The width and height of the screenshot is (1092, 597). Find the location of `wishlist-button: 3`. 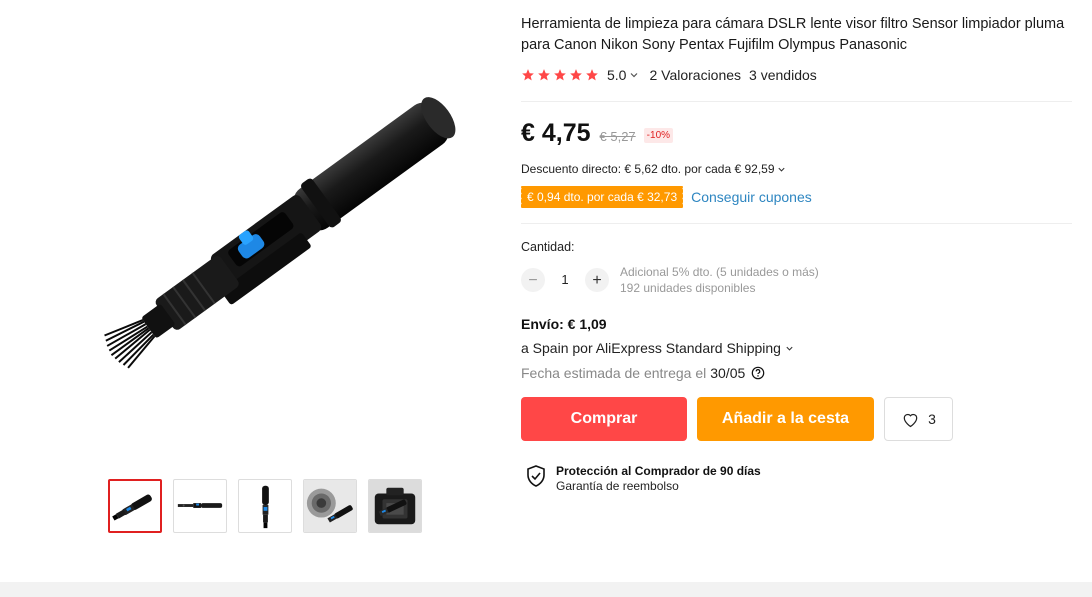

wishlist-button: 3 is located at coordinates (918, 419).